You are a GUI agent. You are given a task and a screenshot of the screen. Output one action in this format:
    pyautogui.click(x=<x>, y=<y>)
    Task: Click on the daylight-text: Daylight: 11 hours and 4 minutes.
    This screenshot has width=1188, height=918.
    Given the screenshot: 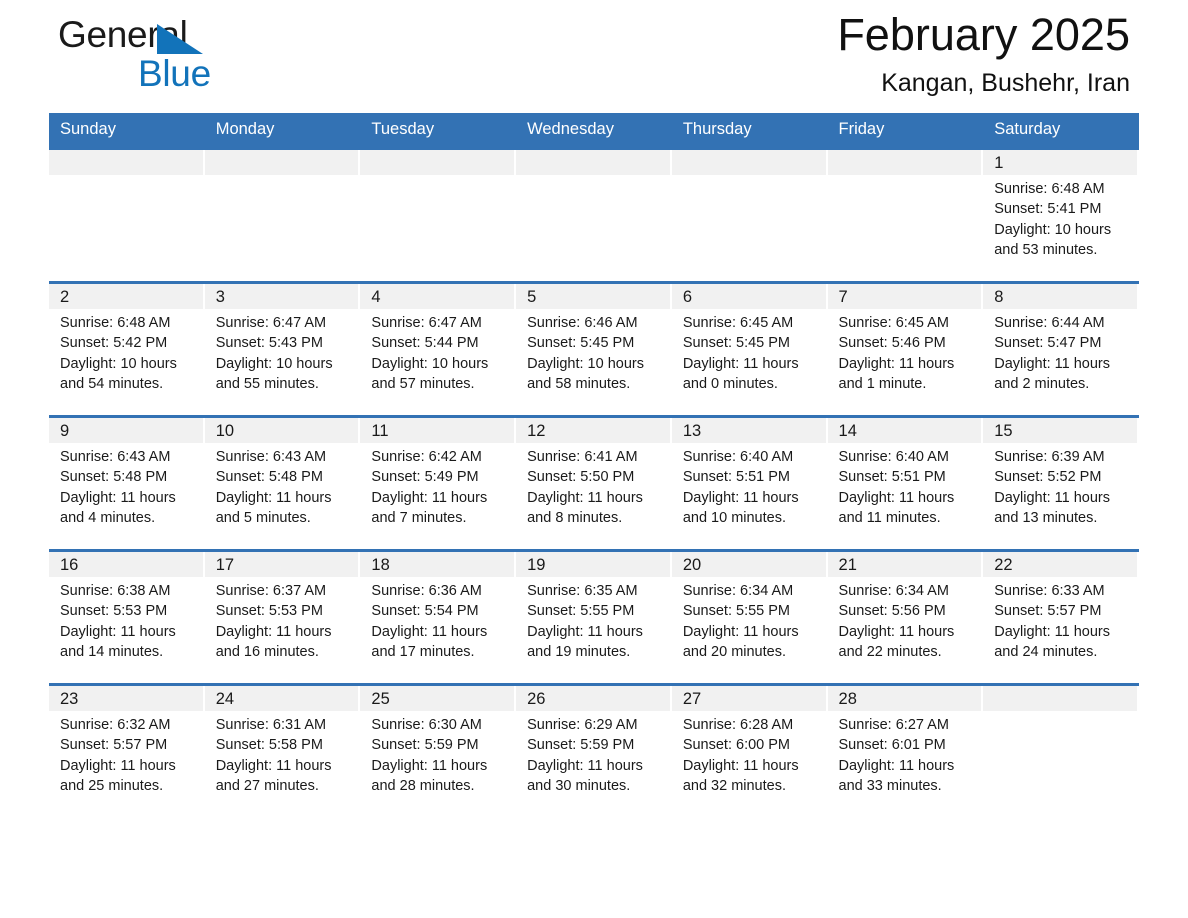 What is the action you would take?
    pyautogui.click(x=118, y=507)
    